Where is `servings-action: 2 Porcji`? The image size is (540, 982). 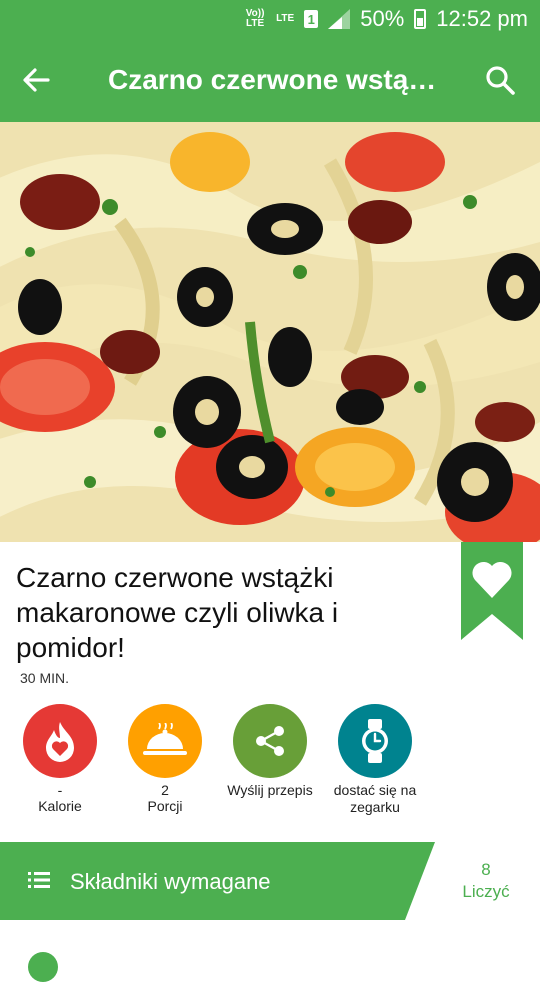 servings-action: 2 Porcji is located at coordinates (165, 759).